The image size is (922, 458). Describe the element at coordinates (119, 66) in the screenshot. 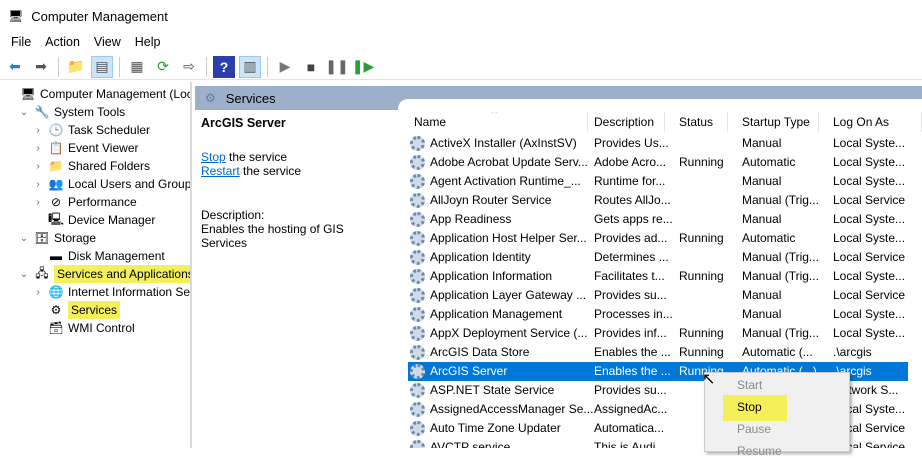

I see `toolbar-separator` at that location.